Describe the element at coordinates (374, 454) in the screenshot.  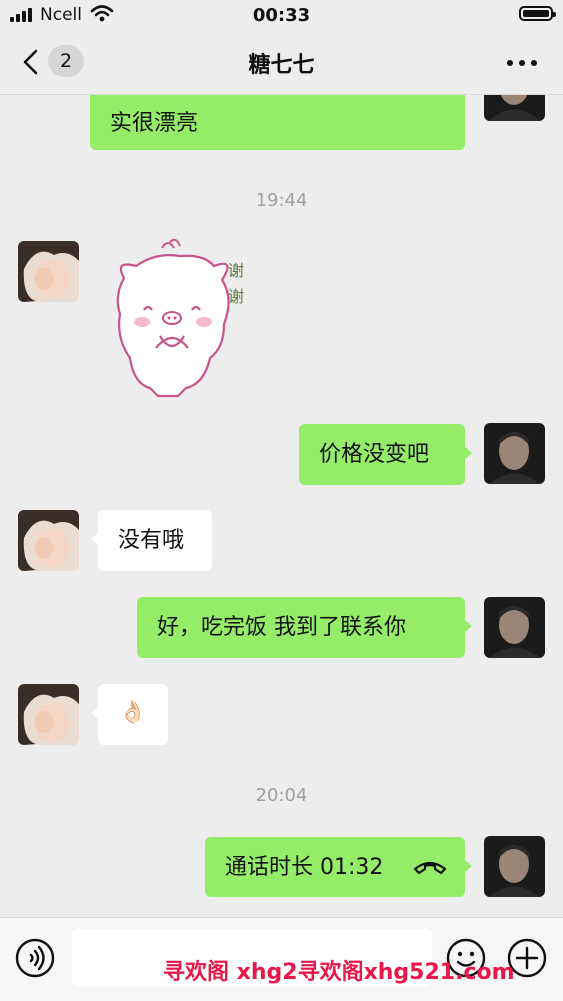
I see `message-text: 价格没变吧` at that location.